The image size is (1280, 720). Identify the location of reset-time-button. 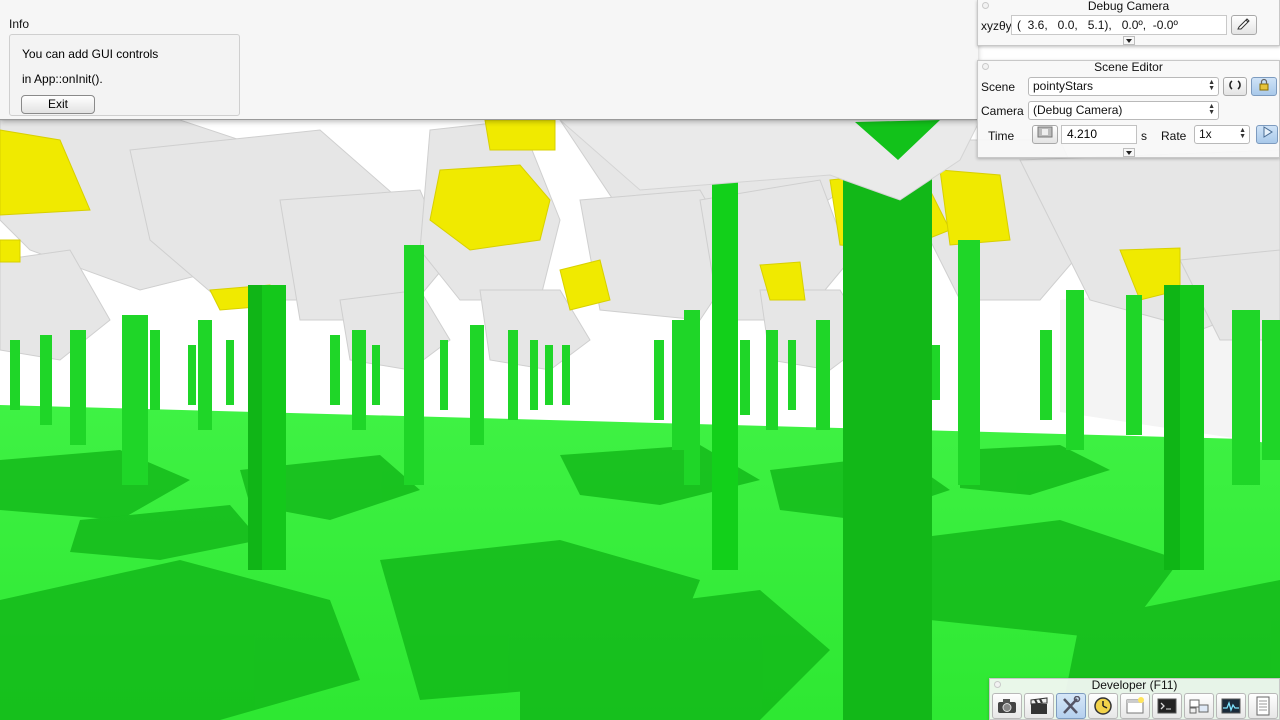
(1045, 134).